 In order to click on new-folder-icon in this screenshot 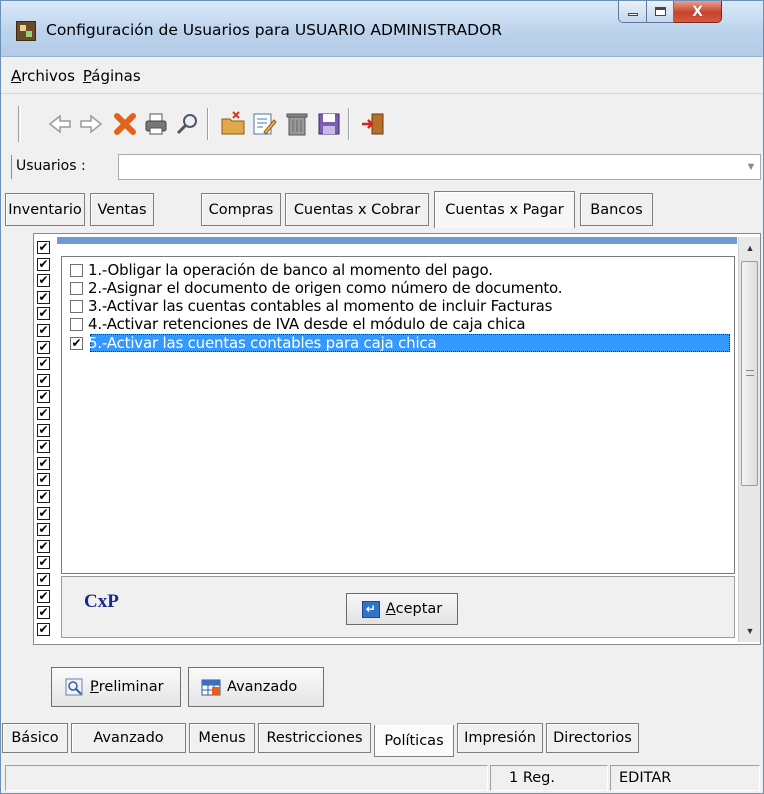, I will do `click(233, 123)`.